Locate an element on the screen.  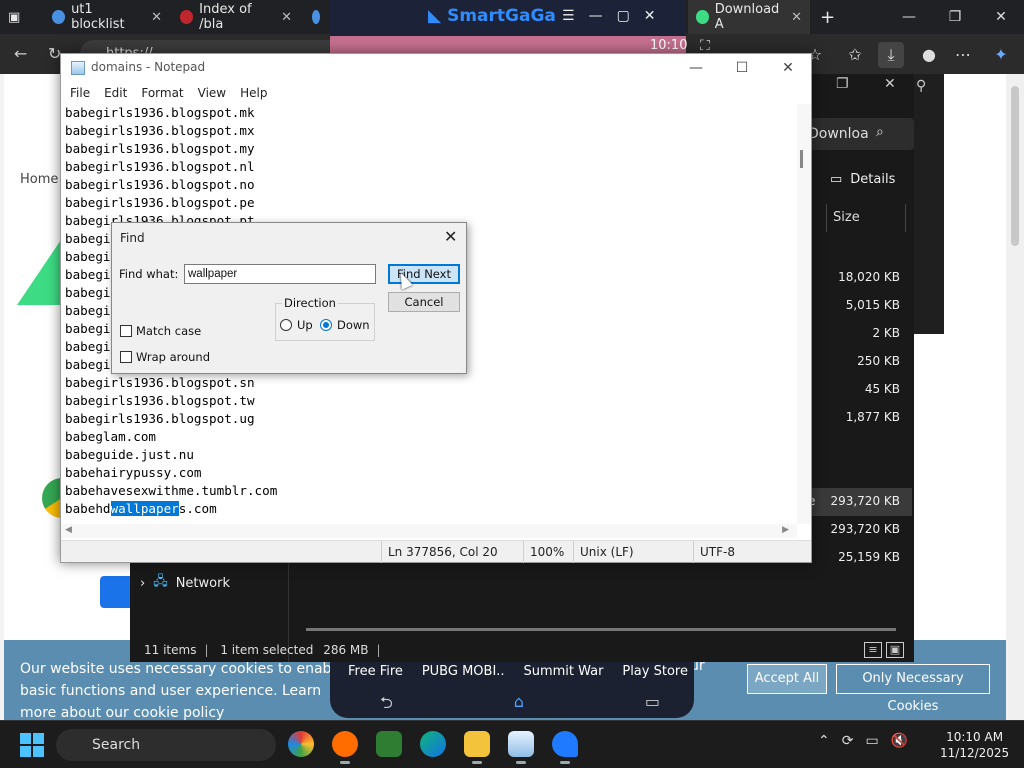
maximize-button: ❐ is located at coordinates (955, 17).